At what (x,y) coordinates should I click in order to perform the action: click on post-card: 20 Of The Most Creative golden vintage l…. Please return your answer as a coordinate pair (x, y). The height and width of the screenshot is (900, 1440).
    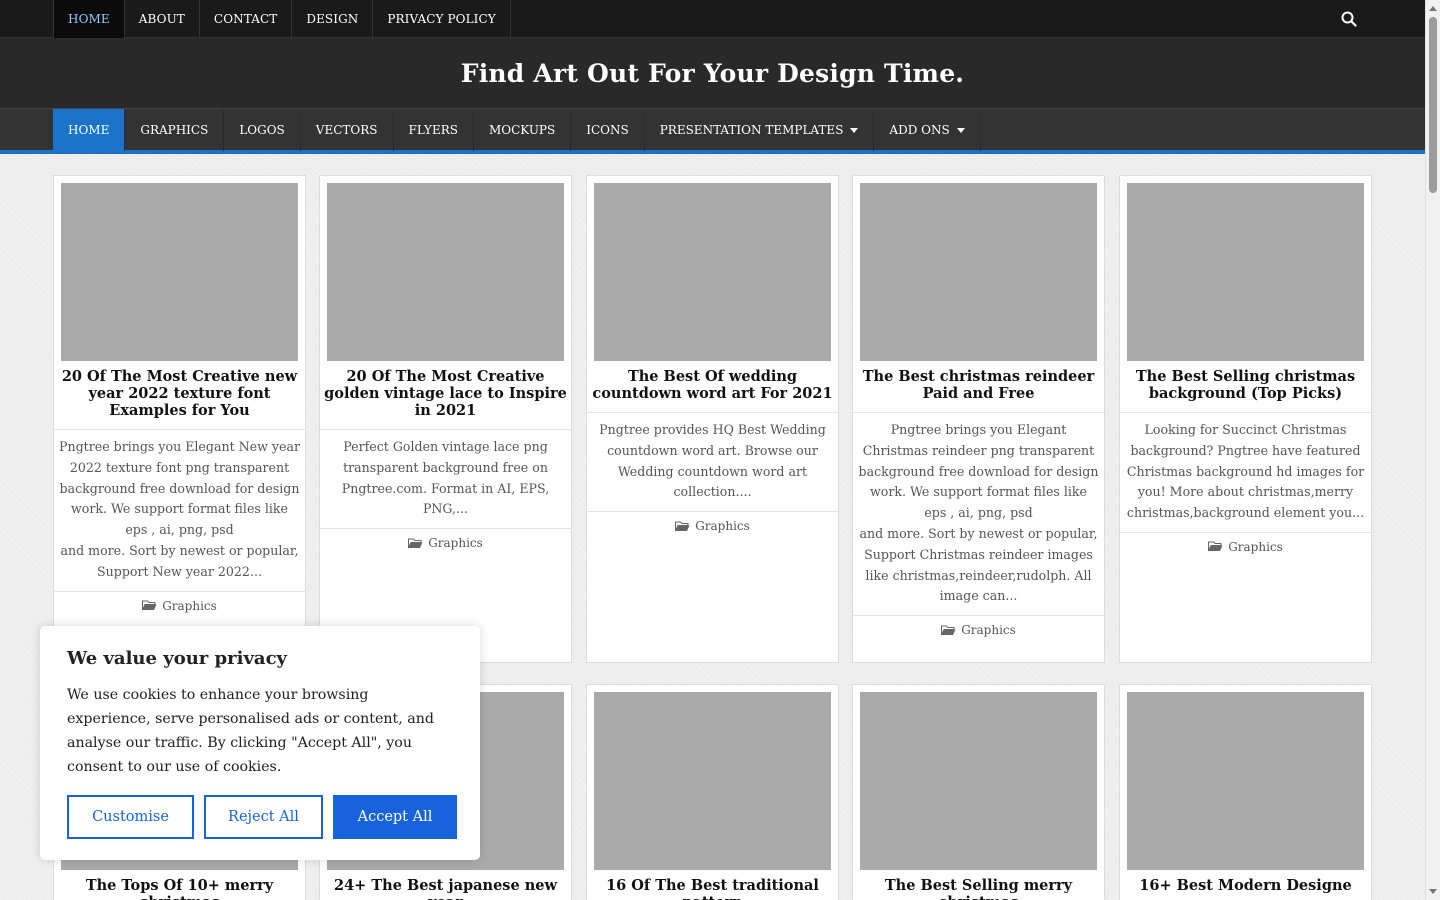
    Looking at the image, I should click on (445, 419).